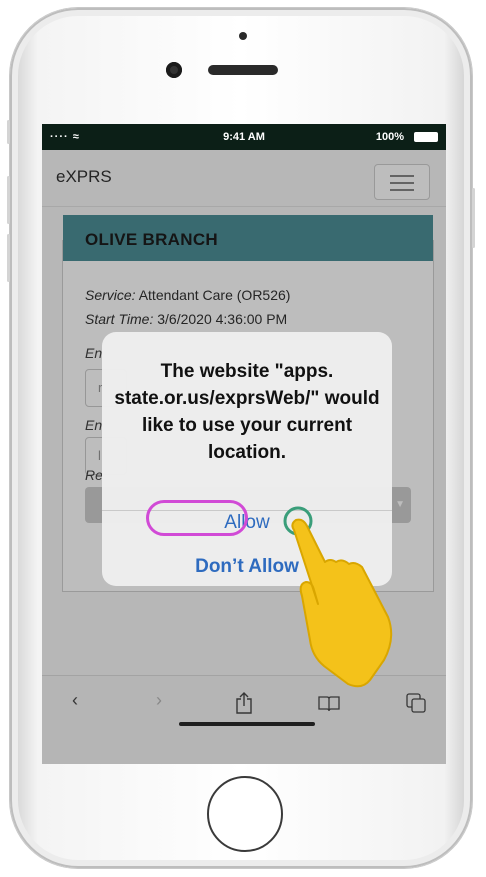 The height and width of the screenshot is (877, 486). What do you see at coordinates (8, 258) in the screenshot?
I see `volume-down-button` at bounding box center [8, 258].